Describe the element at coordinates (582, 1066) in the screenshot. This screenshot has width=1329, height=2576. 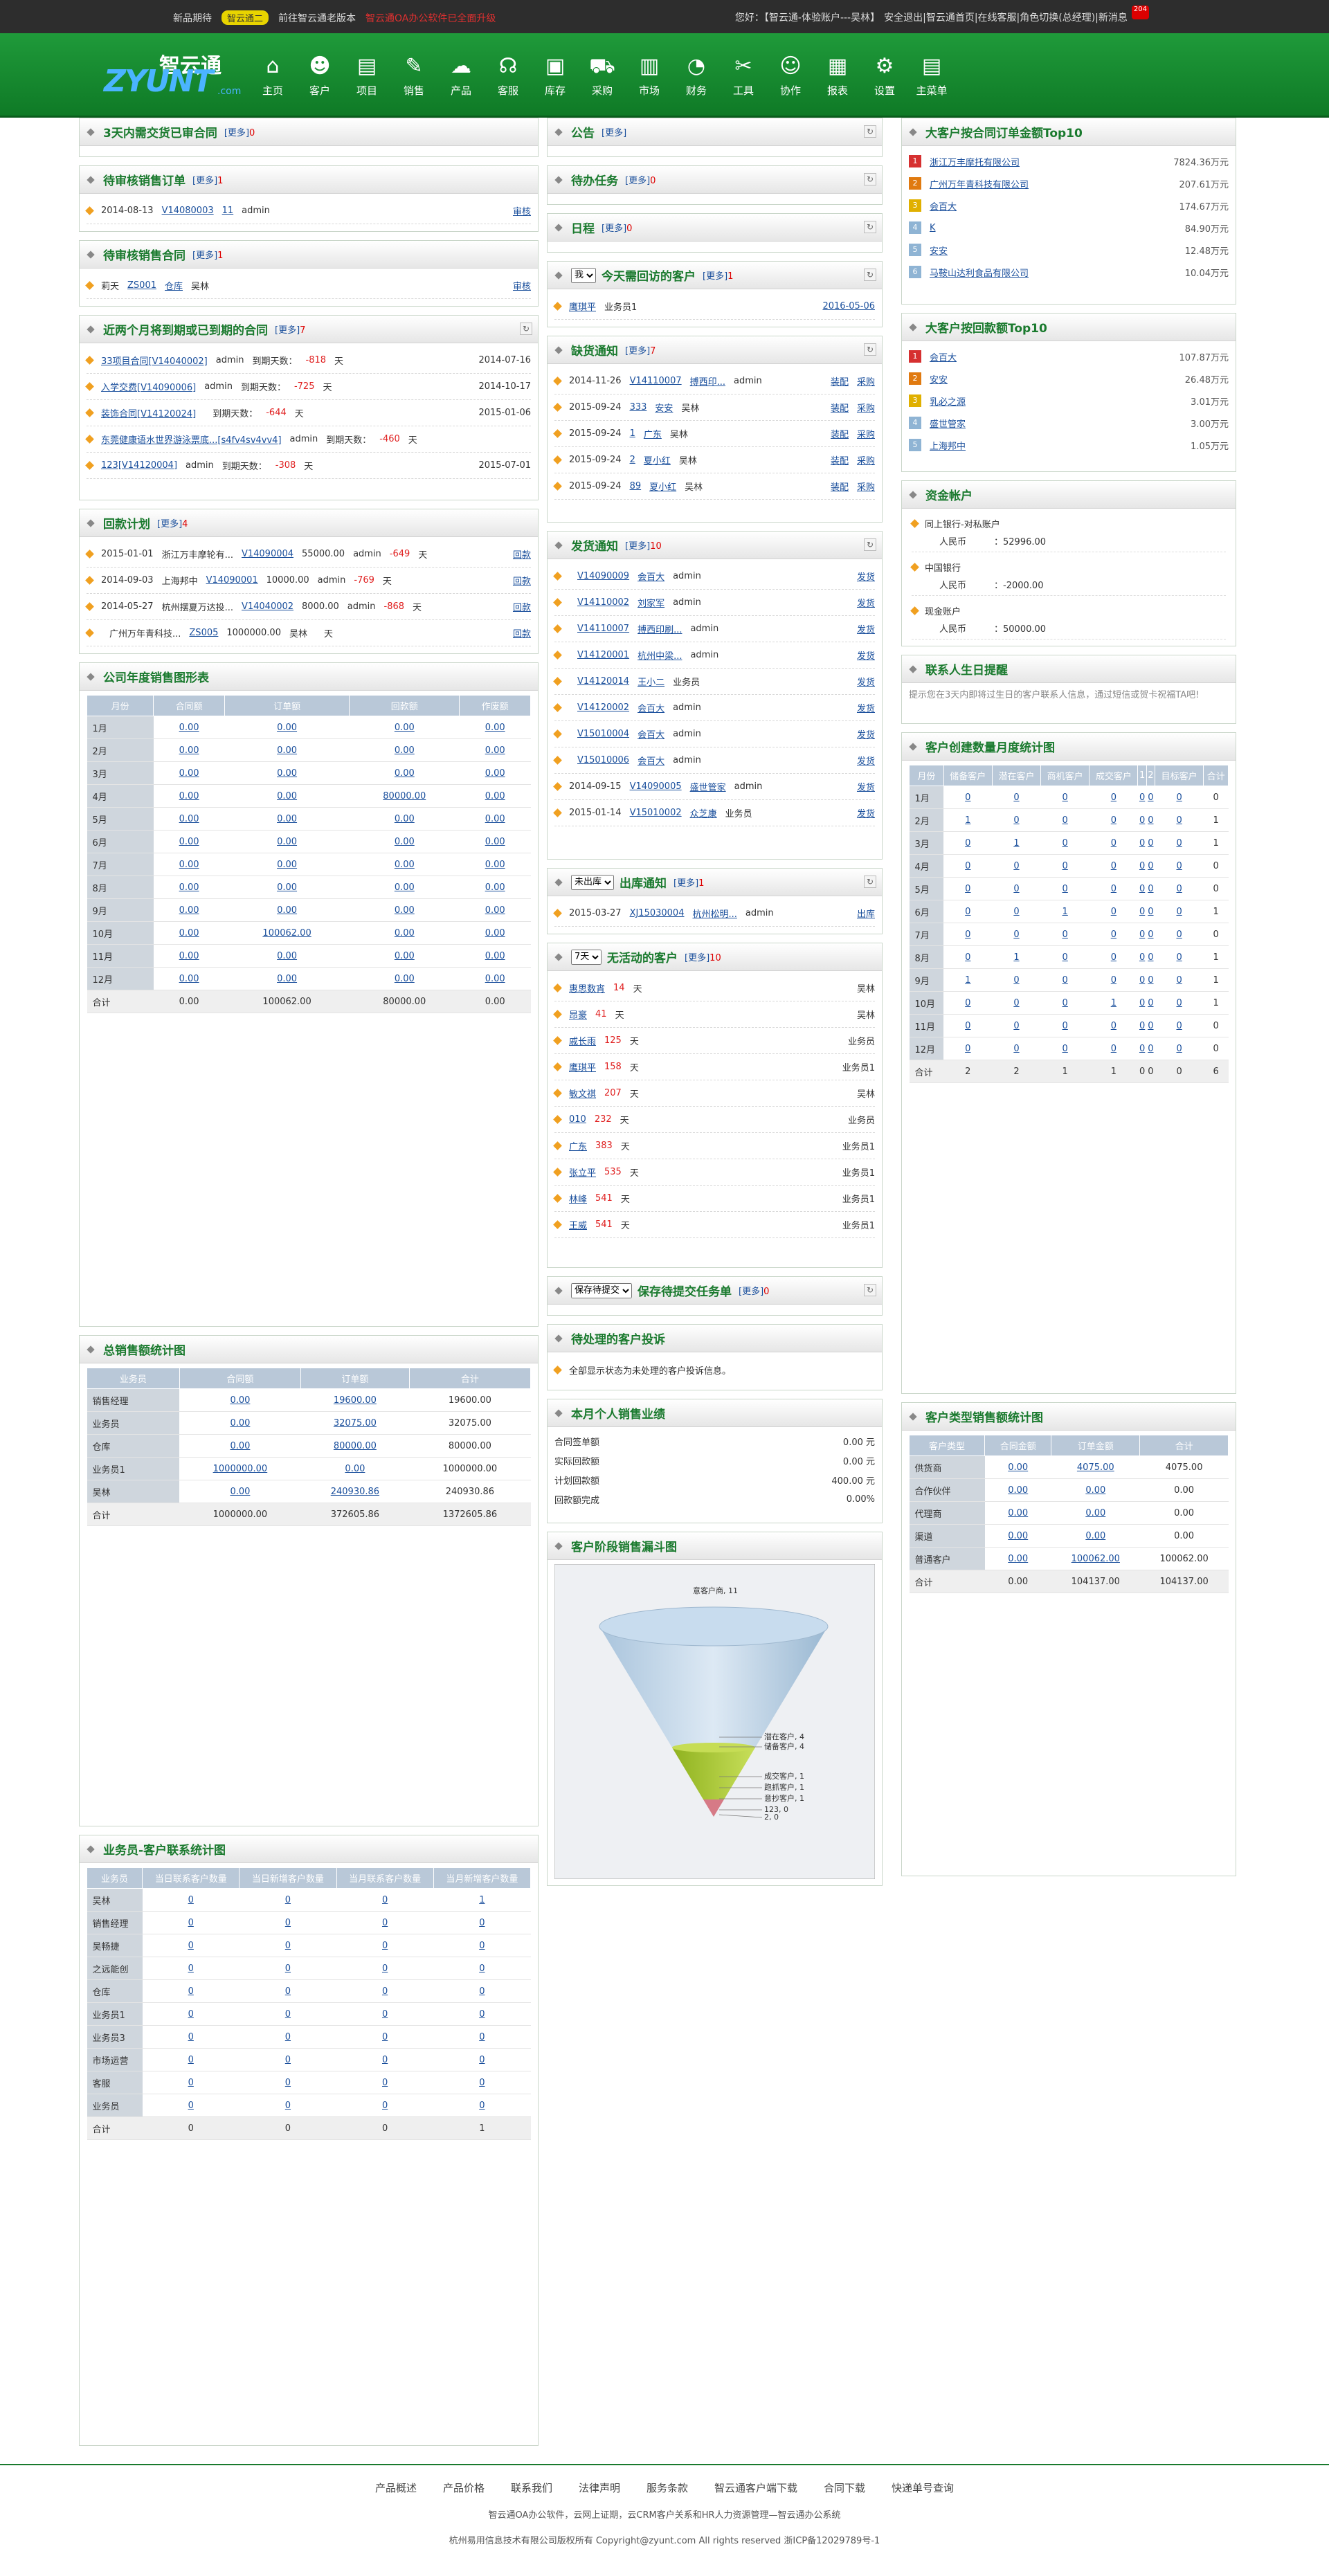
I see `customer-link: 鹰琪平` at that location.